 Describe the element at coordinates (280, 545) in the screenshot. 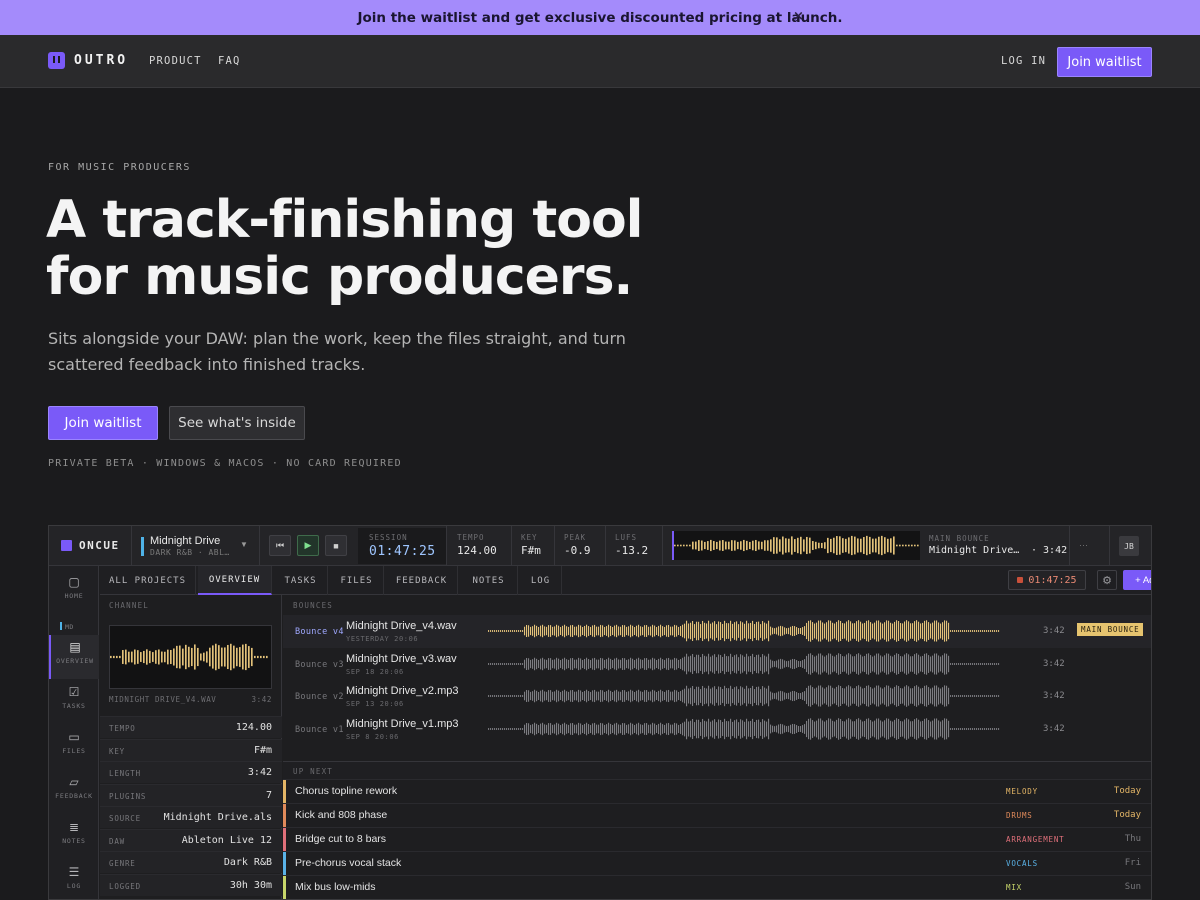

I see `skip-back-button: ⏮` at that location.